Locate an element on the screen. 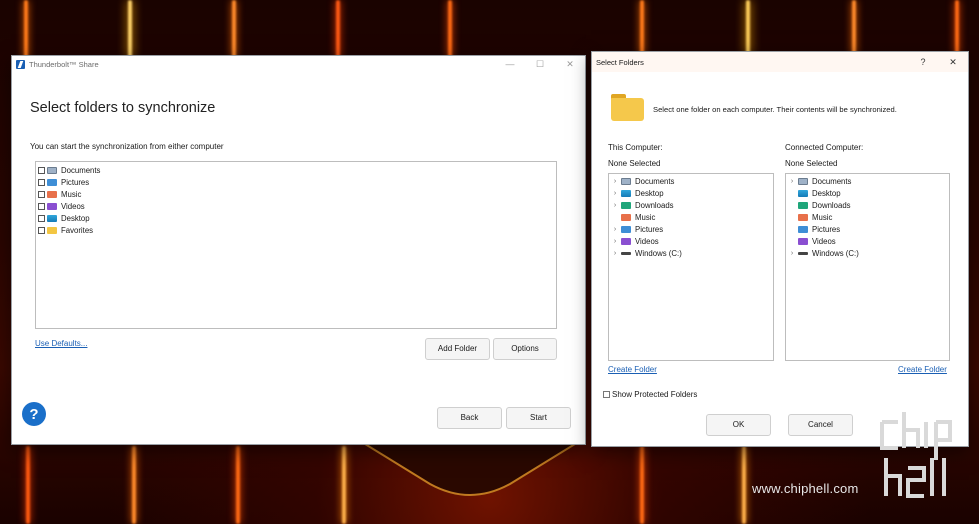 This screenshot has width=979, height=524. tree-item: Videos is located at coordinates (867, 241).